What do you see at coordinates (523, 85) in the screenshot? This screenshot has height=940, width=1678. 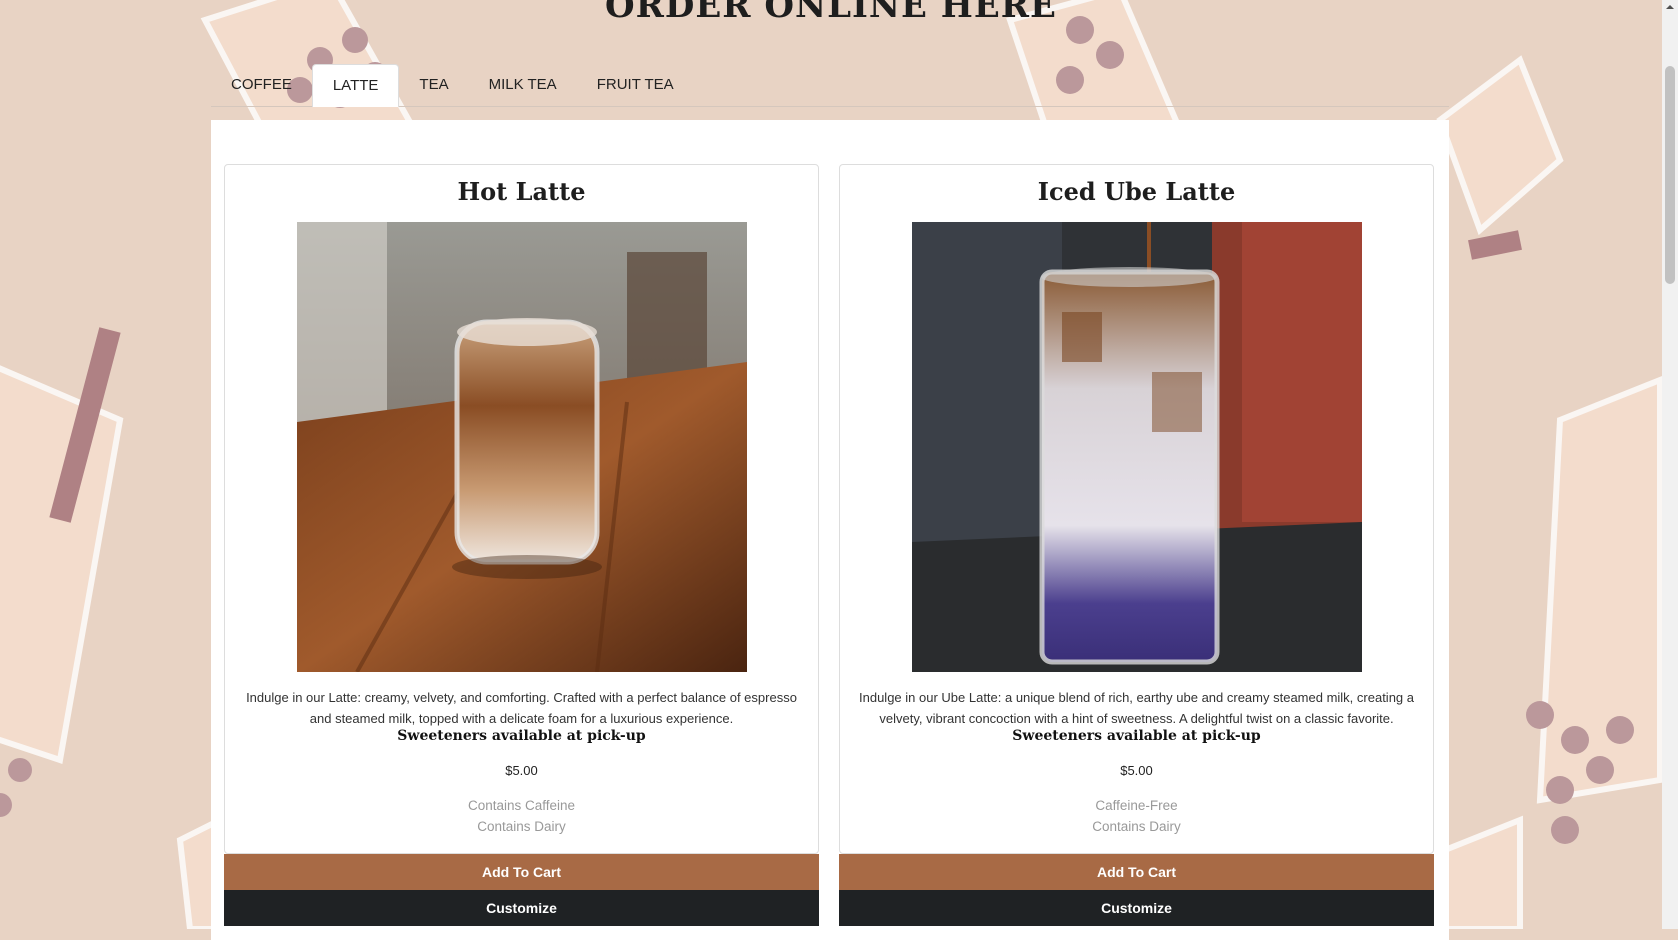 I see `tab-milk-tea: MILK TEA` at bounding box center [523, 85].